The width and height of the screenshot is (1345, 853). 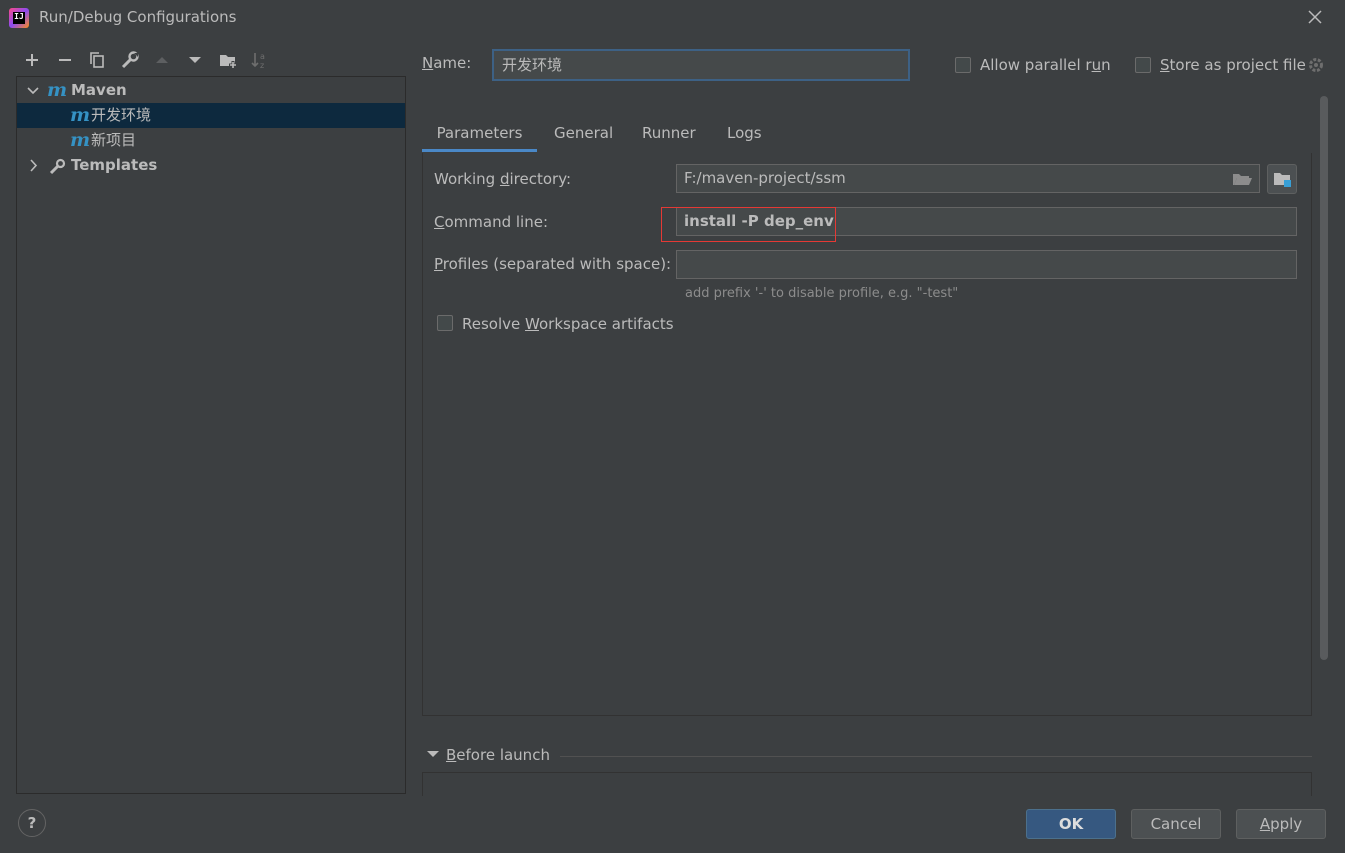 What do you see at coordinates (65, 60) in the screenshot?
I see `remove-icon` at bounding box center [65, 60].